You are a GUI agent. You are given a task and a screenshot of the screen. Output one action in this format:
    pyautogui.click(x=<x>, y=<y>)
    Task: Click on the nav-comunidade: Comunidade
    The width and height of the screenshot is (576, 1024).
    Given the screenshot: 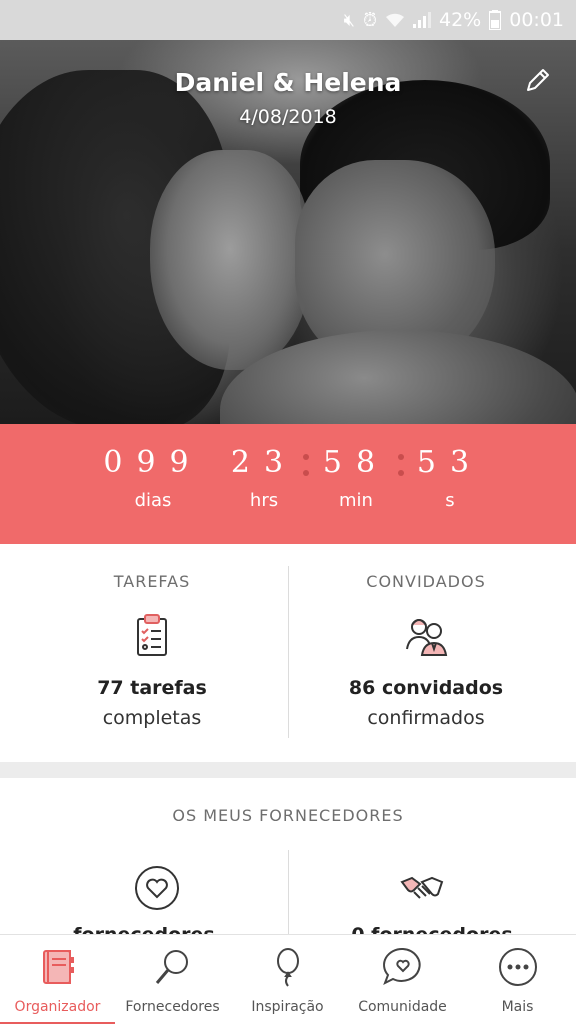 What is the action you would take?
    pyautogui.click(x=402, y=979)
    